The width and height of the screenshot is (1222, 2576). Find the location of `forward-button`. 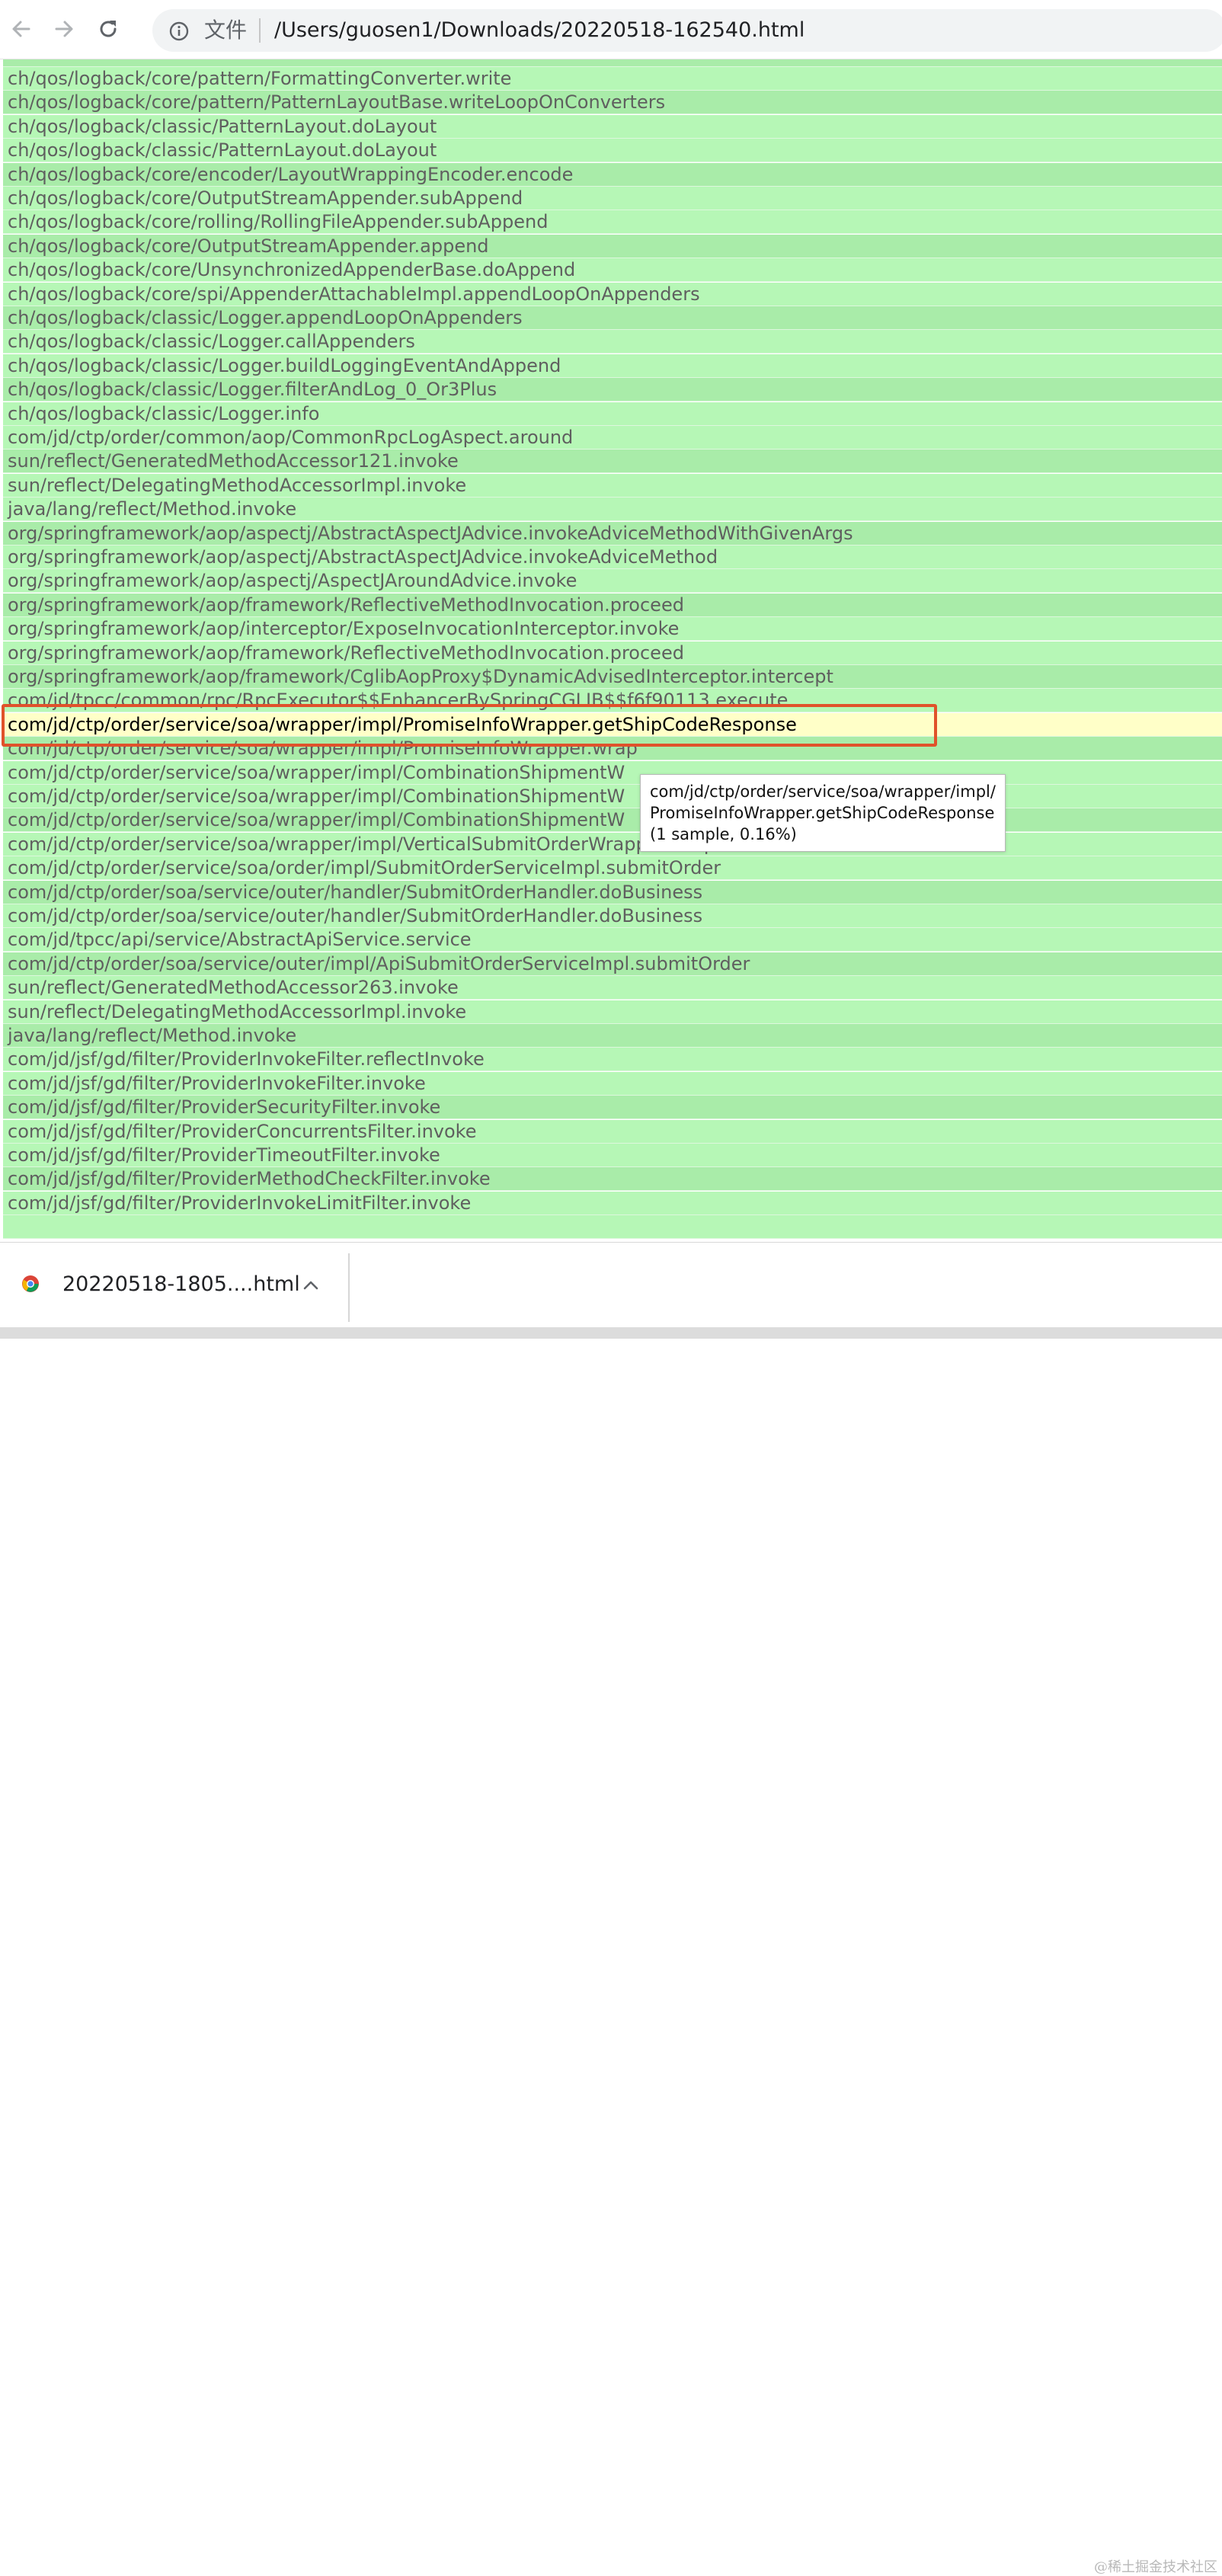

forward-button is located at coordinates (64, 29).